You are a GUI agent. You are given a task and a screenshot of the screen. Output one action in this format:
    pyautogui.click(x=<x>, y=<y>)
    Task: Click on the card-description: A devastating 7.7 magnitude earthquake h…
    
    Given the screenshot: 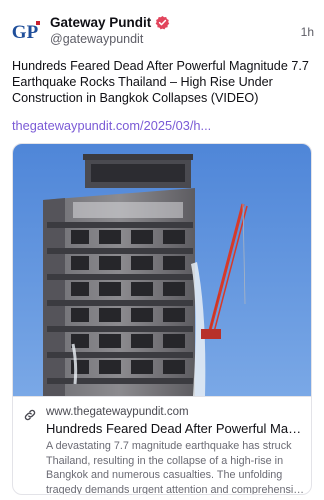 What is the action you would take?
    pyautogui.click(x=176, y=467)
    